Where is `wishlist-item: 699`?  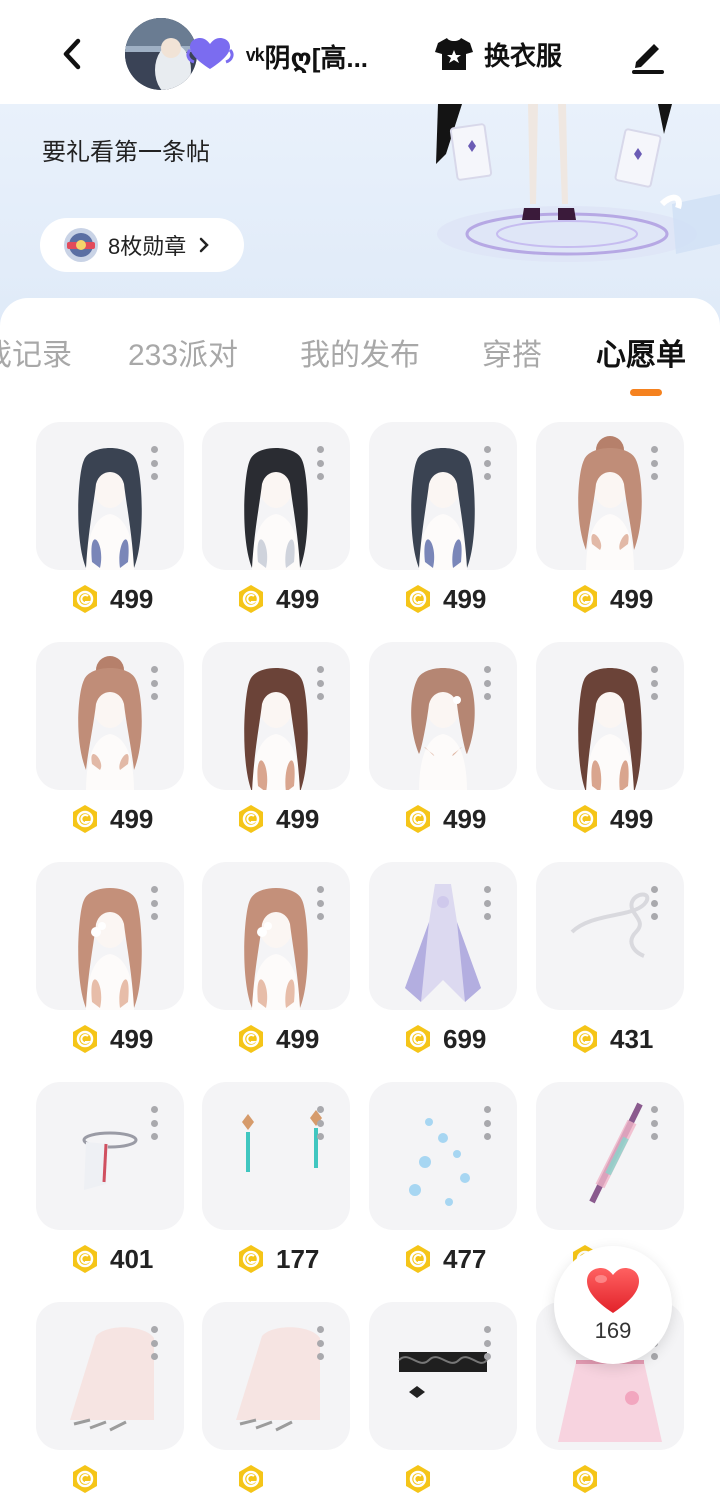 wishlist-item: 699 is located at coordinates (443, 962).